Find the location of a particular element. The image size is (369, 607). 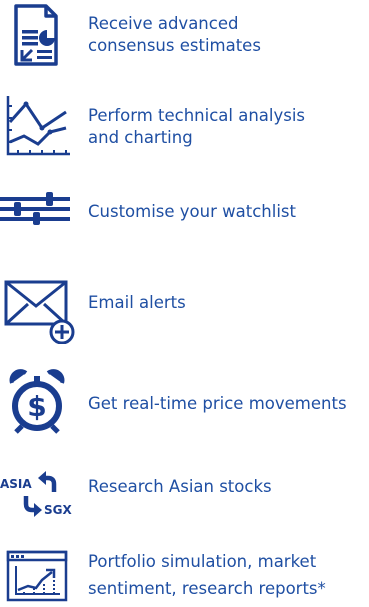

portfolio-chart-window-icon is located at coordinates (37, 576).